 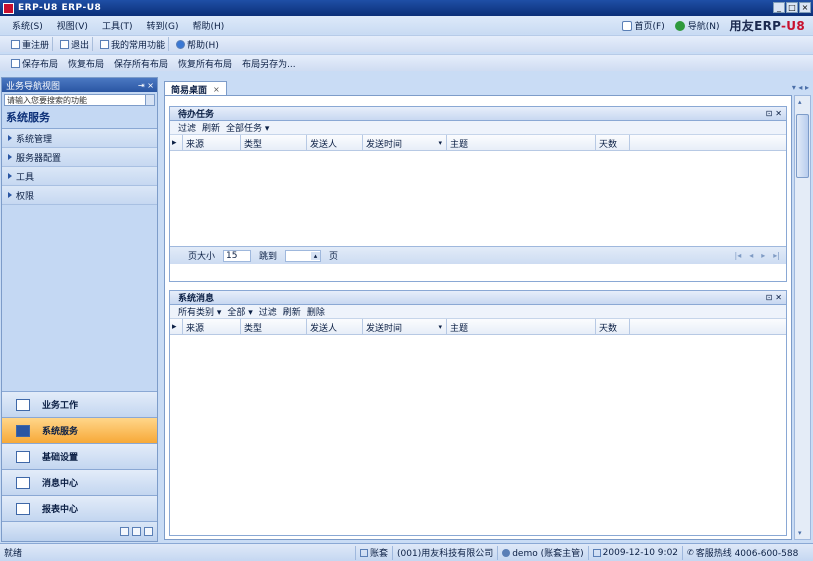 What do you see at coordinates (79, 482) in the screenshot?
I see `module-message-center: 消息中心` at bounding box center [79, 482].